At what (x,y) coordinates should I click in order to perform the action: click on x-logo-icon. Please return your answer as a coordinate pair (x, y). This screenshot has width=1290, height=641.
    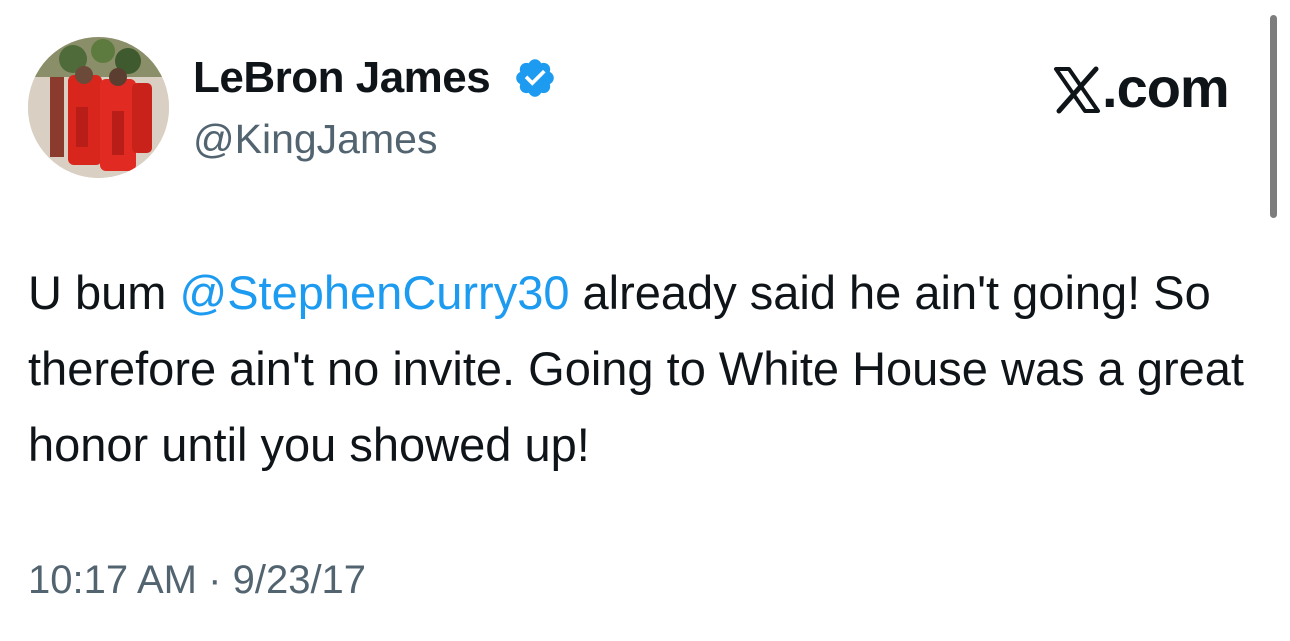
    Looking at the image, I should click on (1077, 88).